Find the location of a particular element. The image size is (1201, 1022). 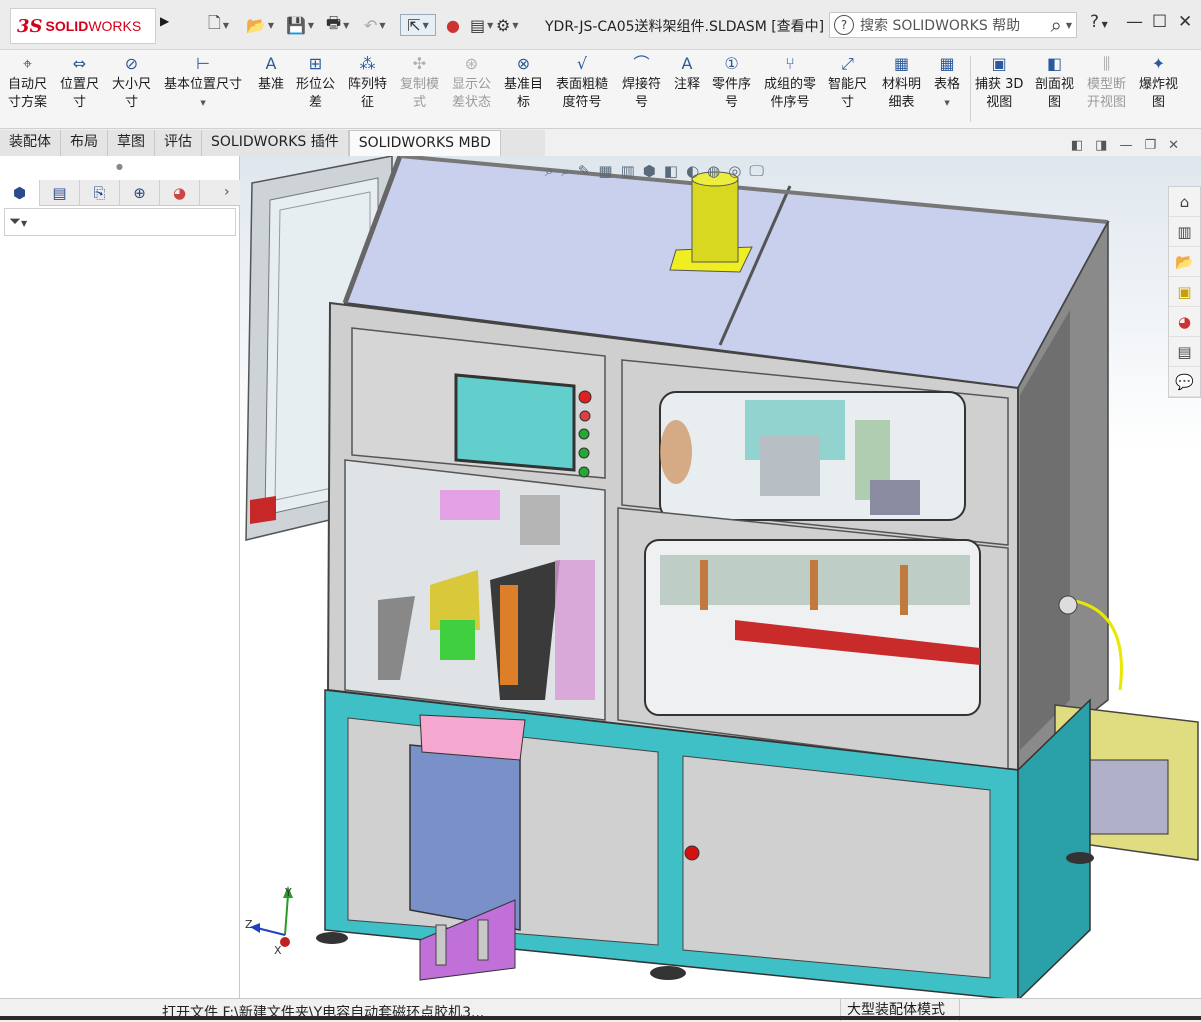

cmd-datum-target-button: ⊗ 基准目标 is located at coordinates (523, 83).